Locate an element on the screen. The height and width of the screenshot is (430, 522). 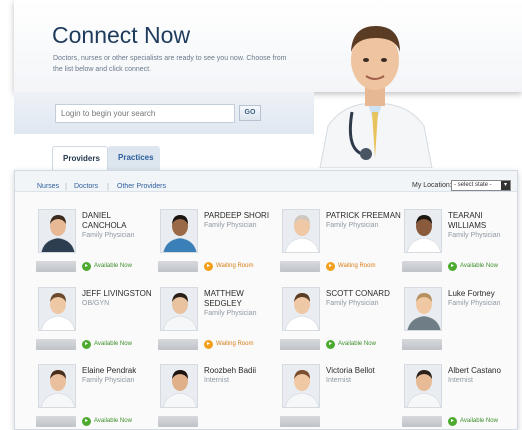
doctor-hero-image is located at coordinates (376, 97).